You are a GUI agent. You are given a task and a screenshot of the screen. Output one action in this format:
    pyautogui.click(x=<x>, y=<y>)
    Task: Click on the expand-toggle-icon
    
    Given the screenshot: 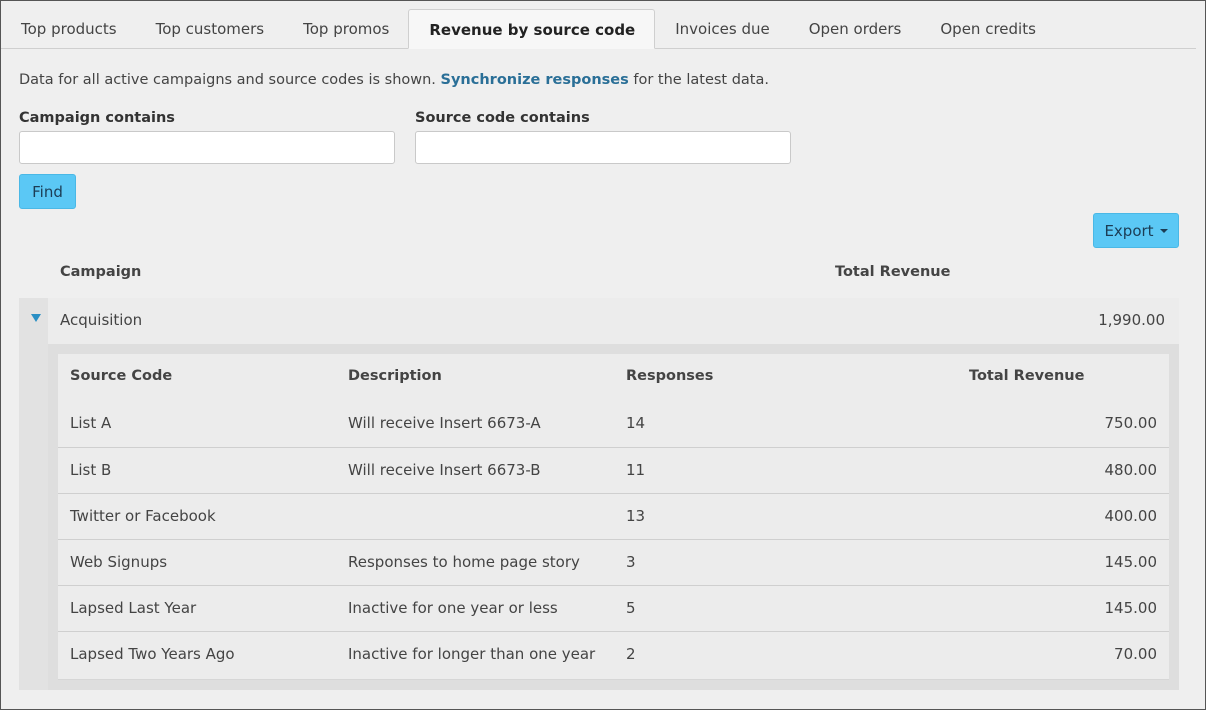 What is the action you would take?
    pyautogui.click(x=36, y=318)
    